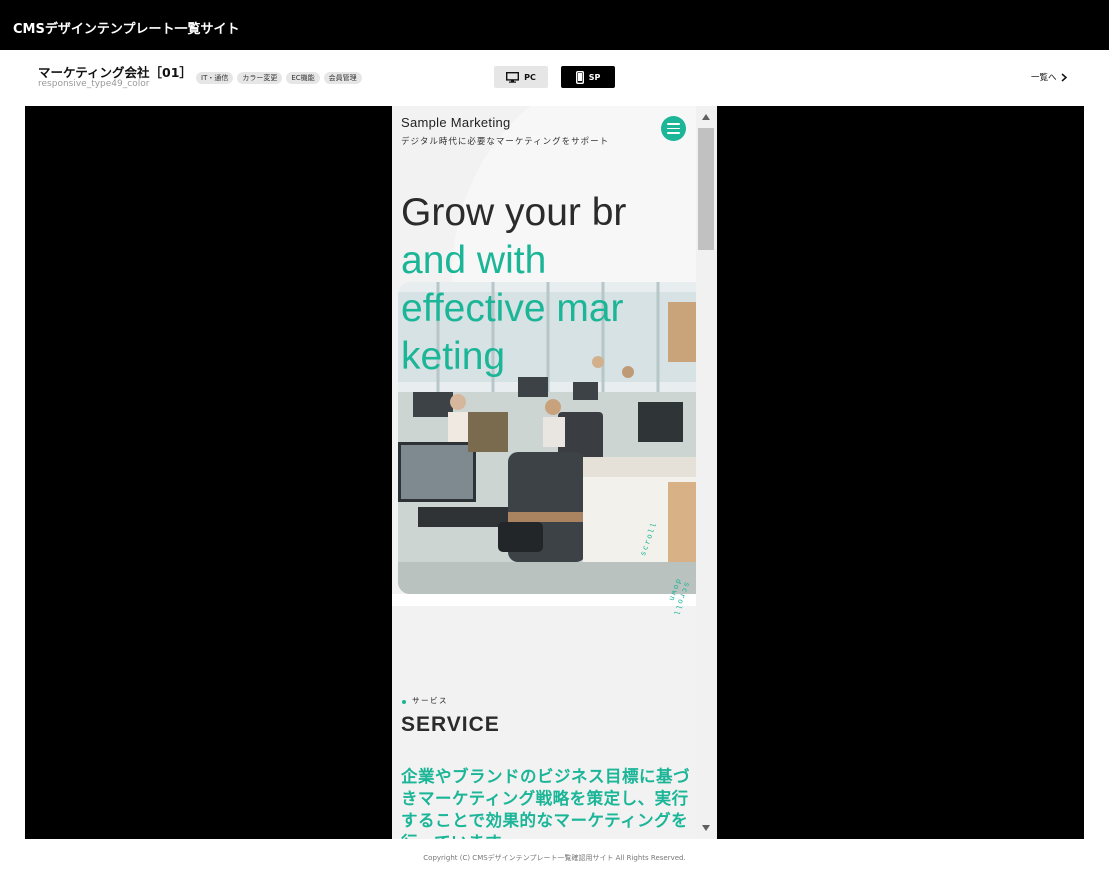 This screenshot has width=1109, height=878. Describe the element at coordinates (303, 78) in the screenshot. I see `tag-ec: EC機能` at that location.